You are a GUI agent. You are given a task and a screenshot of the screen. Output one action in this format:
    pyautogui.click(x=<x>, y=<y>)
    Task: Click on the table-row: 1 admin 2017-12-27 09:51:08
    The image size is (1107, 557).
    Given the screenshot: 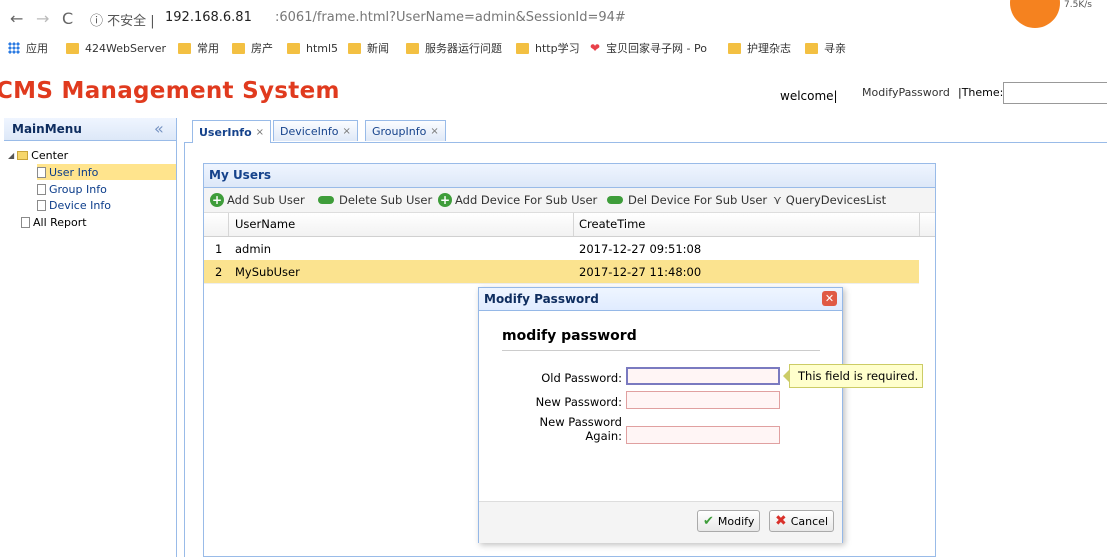 What is the action you would take?
    pyautogui.click(x=561, y=249)
    